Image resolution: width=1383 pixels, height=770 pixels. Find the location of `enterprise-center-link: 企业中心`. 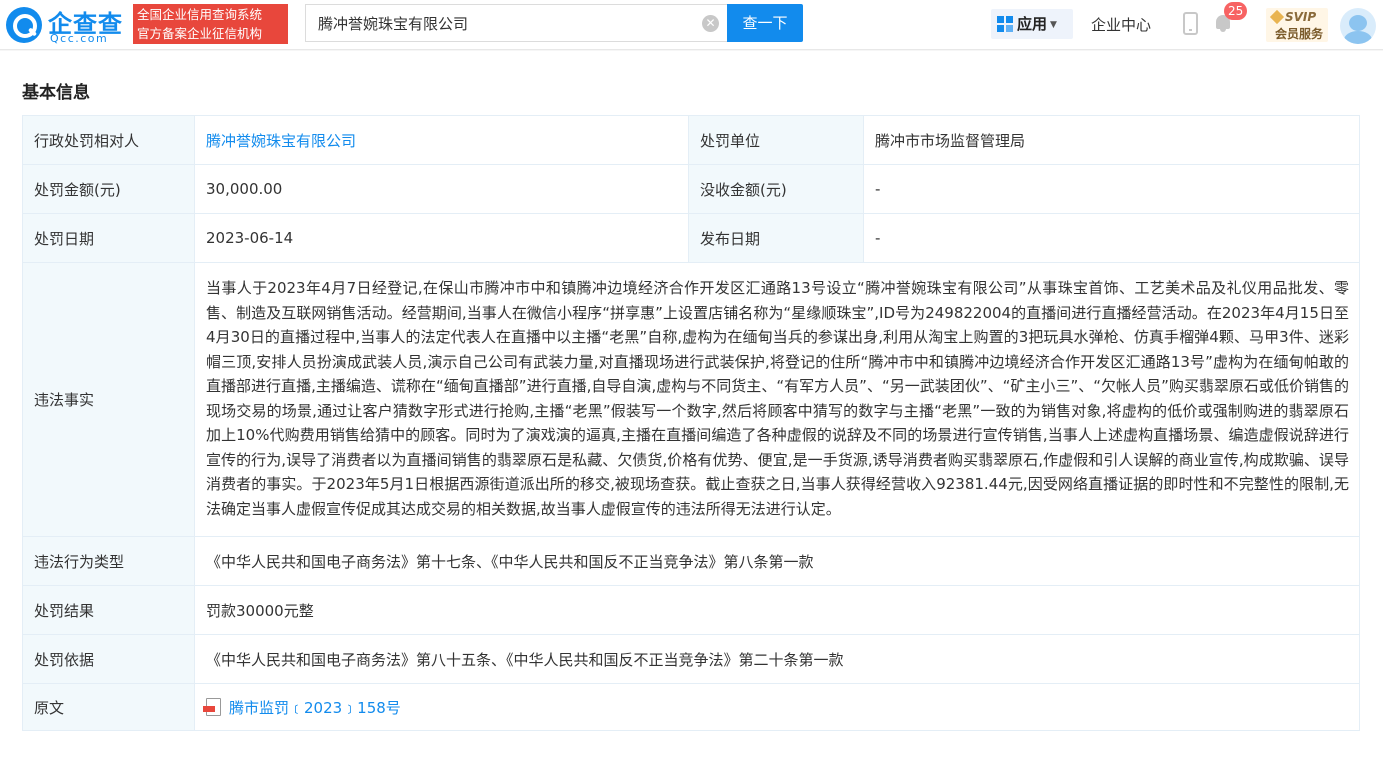

enterprise-center-link: 企业中心 is located at coordinates (1121, 24).